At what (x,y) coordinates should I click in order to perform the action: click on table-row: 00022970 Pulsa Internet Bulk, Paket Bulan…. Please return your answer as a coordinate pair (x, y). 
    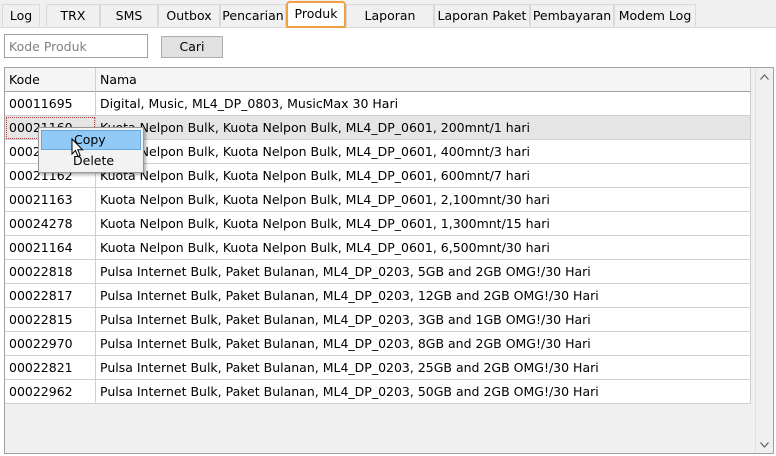
    Looking at the image, I should click on (378, 344).